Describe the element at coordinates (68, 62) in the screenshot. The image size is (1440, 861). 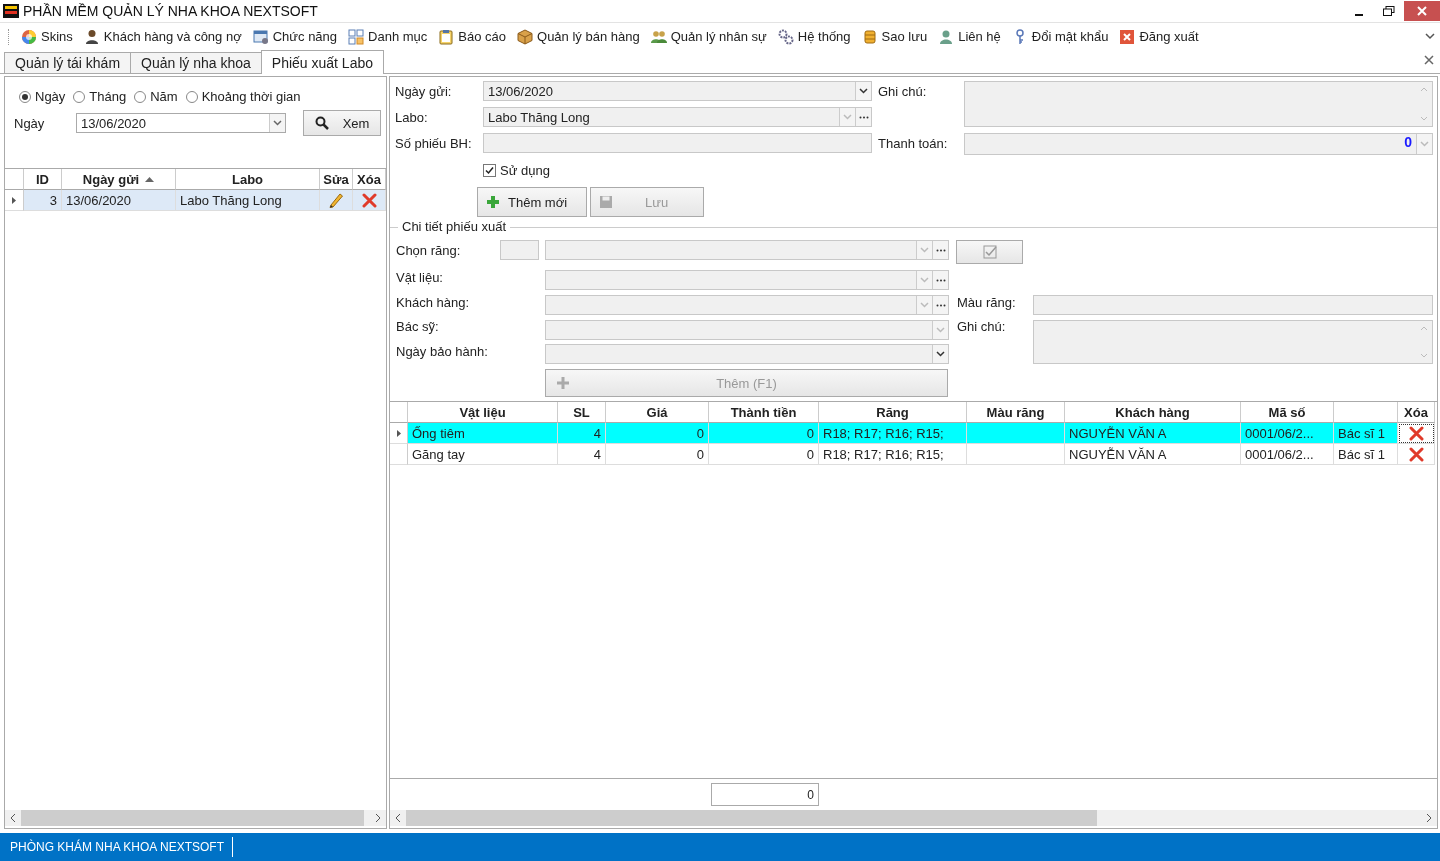
I see `tab: Quản lý tái khám` at that location.